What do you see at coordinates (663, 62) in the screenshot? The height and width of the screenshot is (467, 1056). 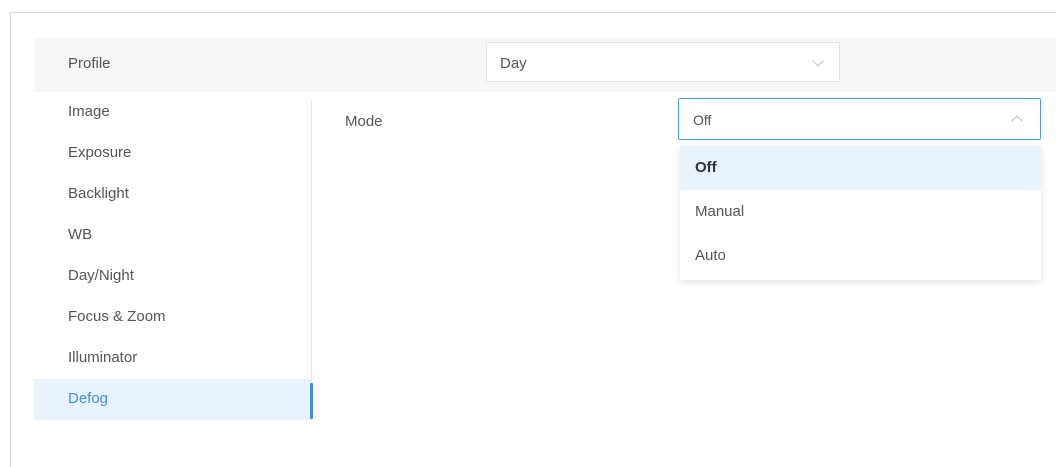 I see `profile-select: Day` at bounding box center [663, 62].